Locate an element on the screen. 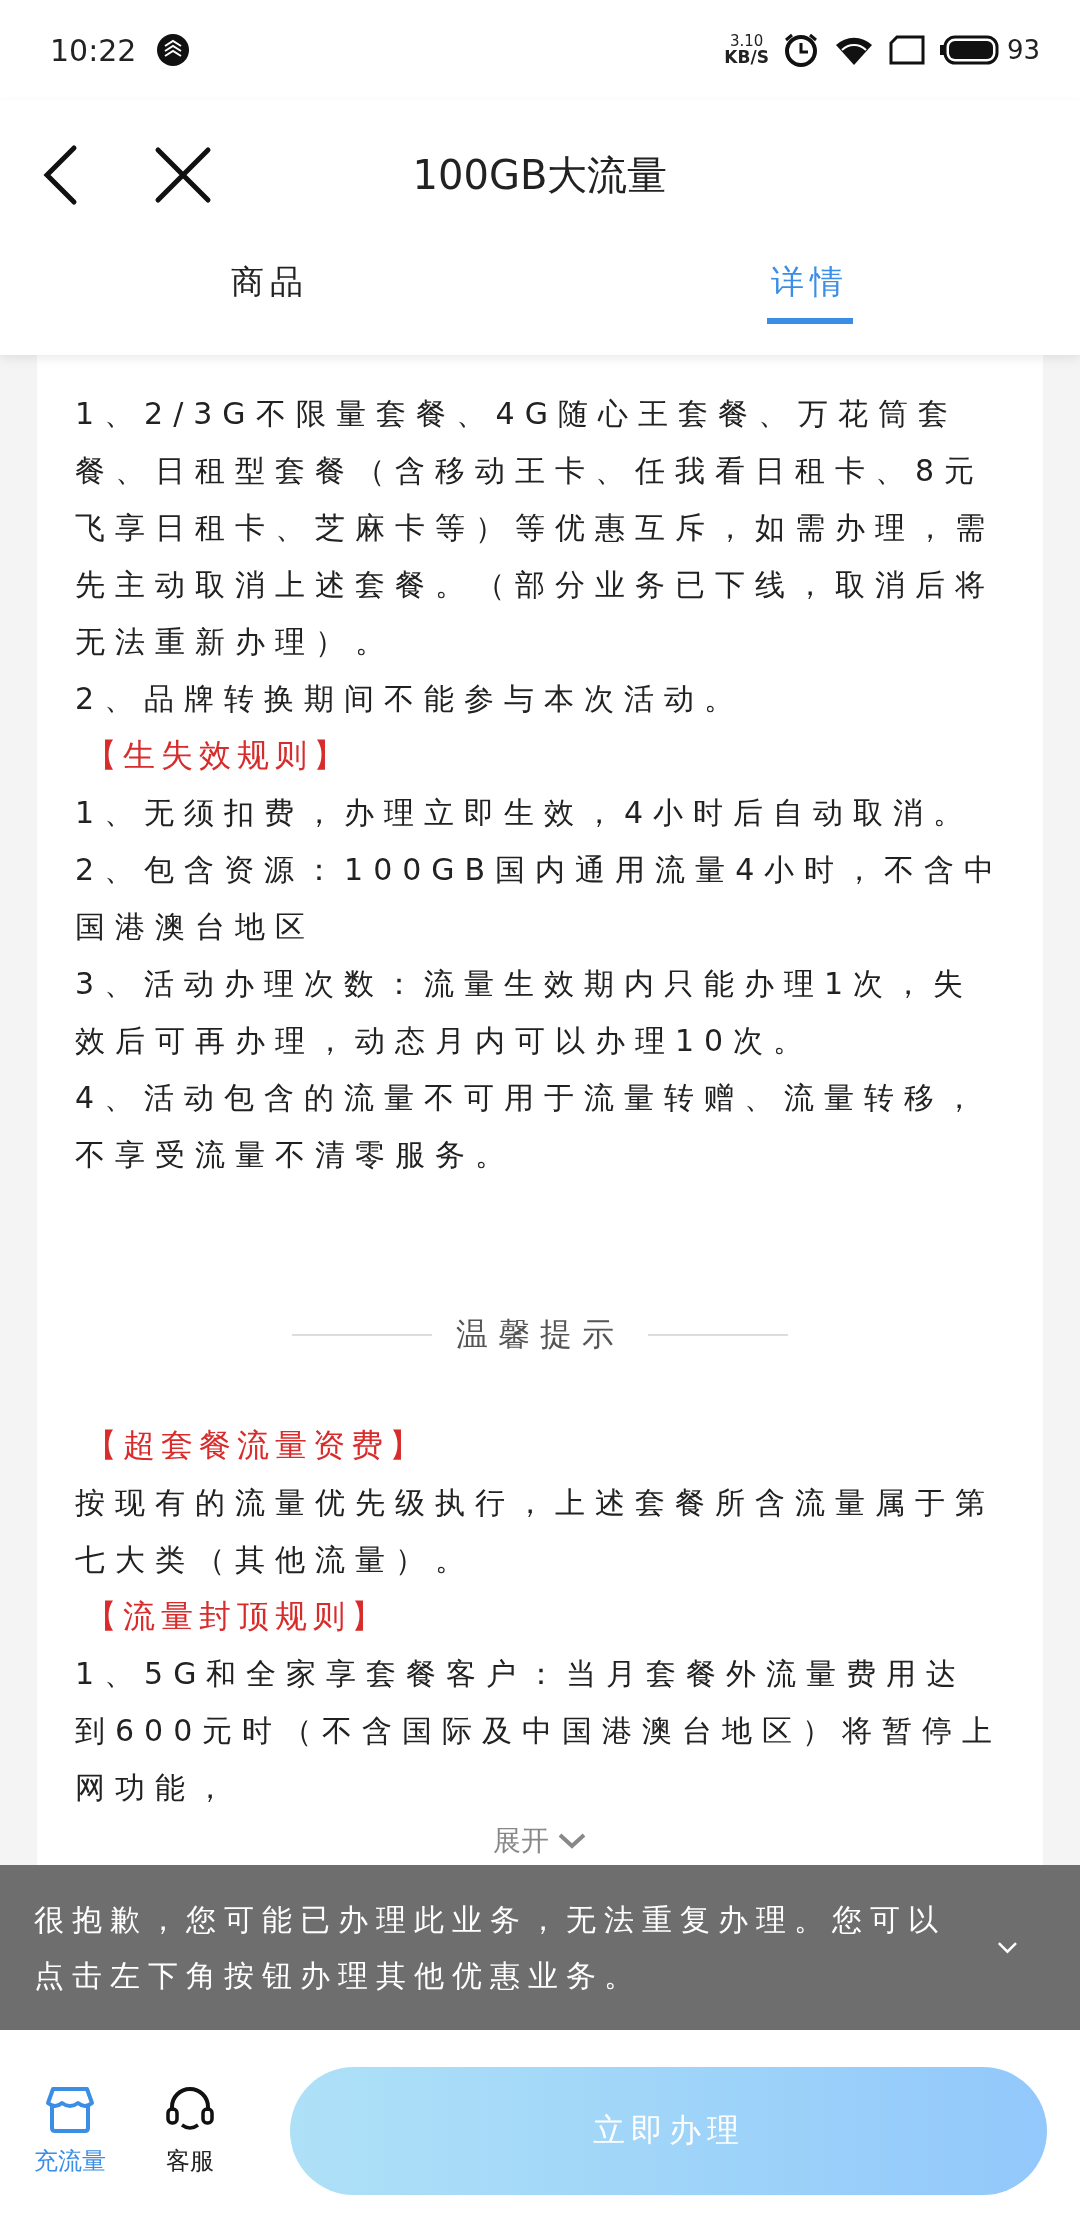  tab: 详情 is located at coordinates (810, 287).